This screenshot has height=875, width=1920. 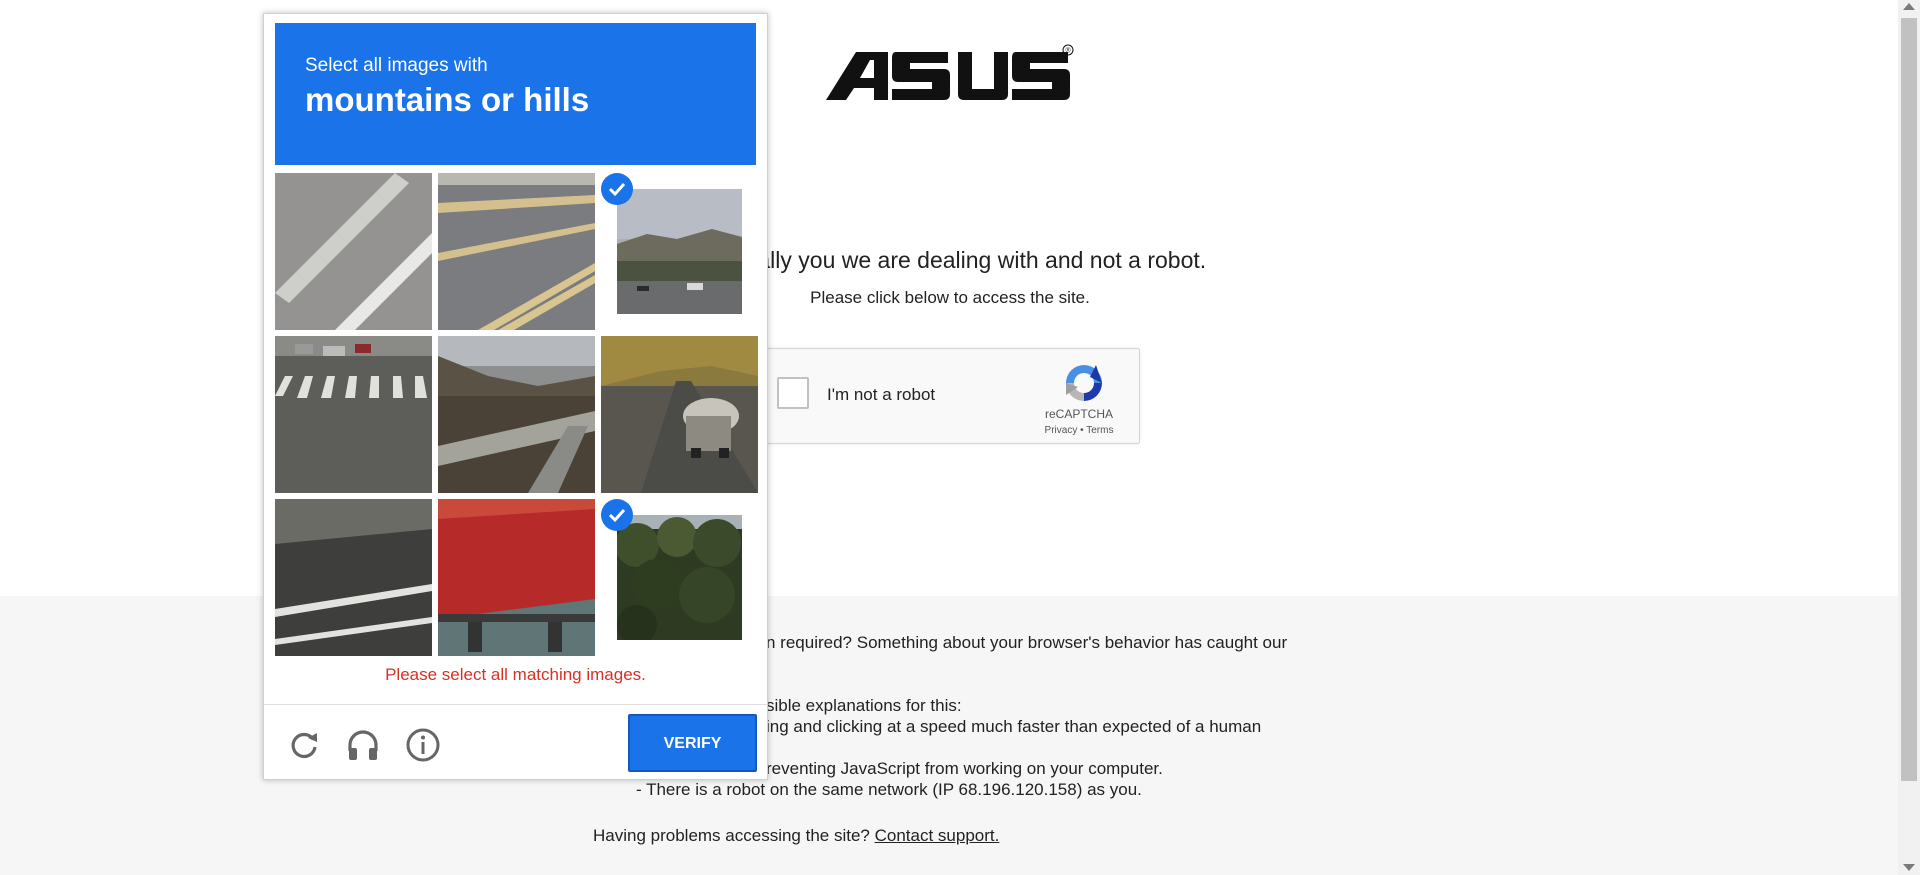 I want to click on info-icon, so click(x=423, y=745).